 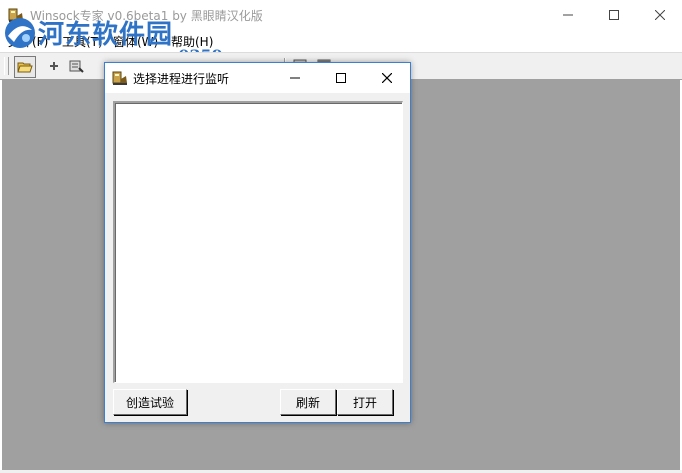 What do you see at coordinates (257, 78) in the screenshot?
I see `dialog-title-bar: 选择进程进行监听` at bounding box center [257, 78].